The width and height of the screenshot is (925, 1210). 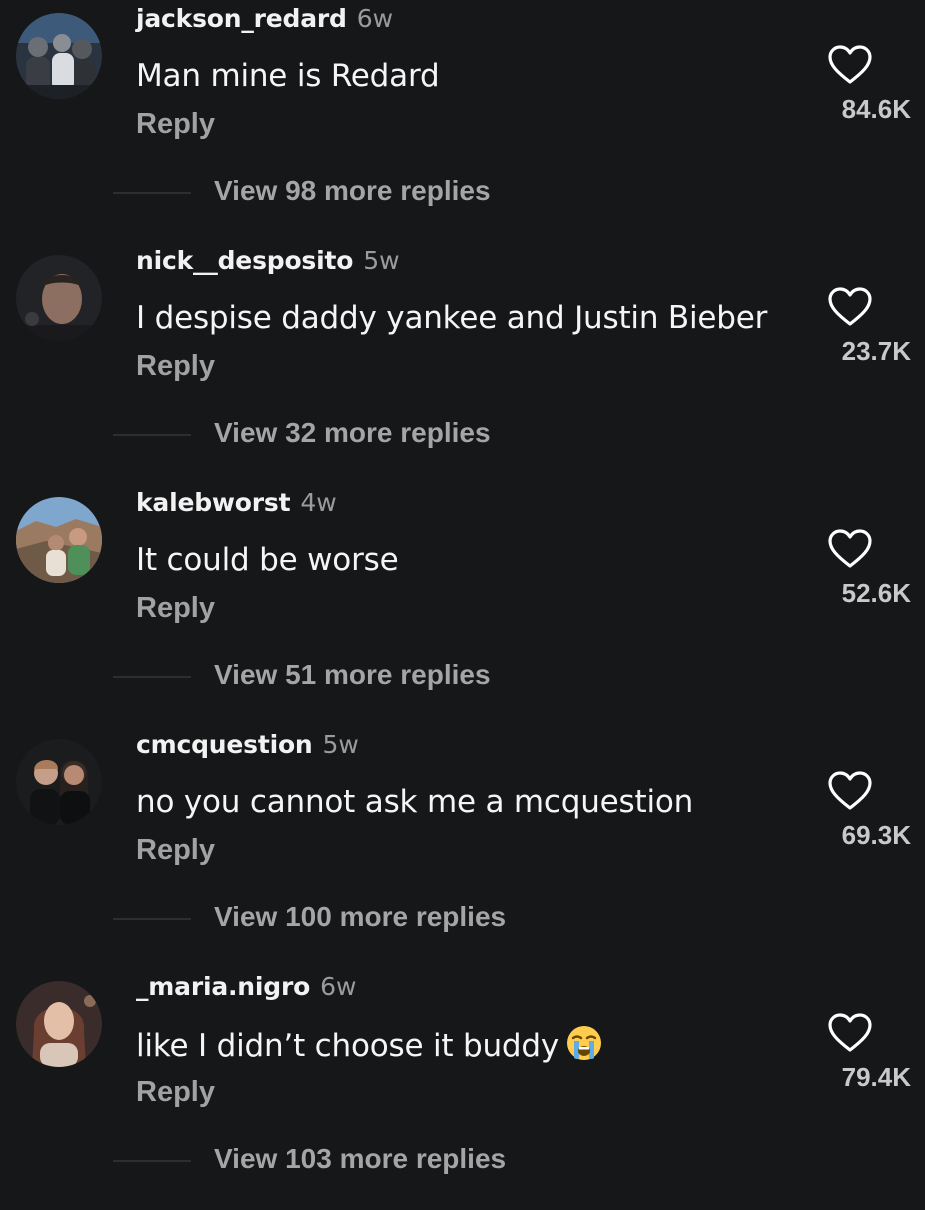 What do you see at coordinates (352, 191) in the screenshot?
I see `view-replies-button: View 98 more replies` at bounding box center [352, 191].